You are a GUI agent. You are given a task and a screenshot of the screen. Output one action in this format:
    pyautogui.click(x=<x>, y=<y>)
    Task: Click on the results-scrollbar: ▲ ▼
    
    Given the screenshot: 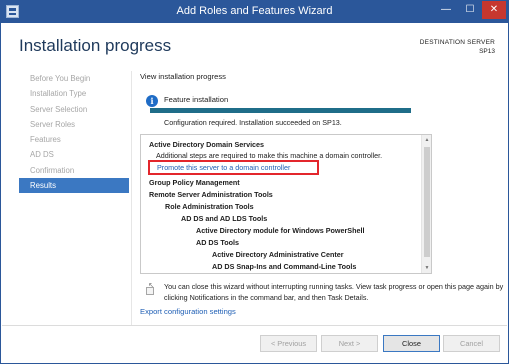 What is the action you would take?
    pyautogui.click(x=426, y=204)
    